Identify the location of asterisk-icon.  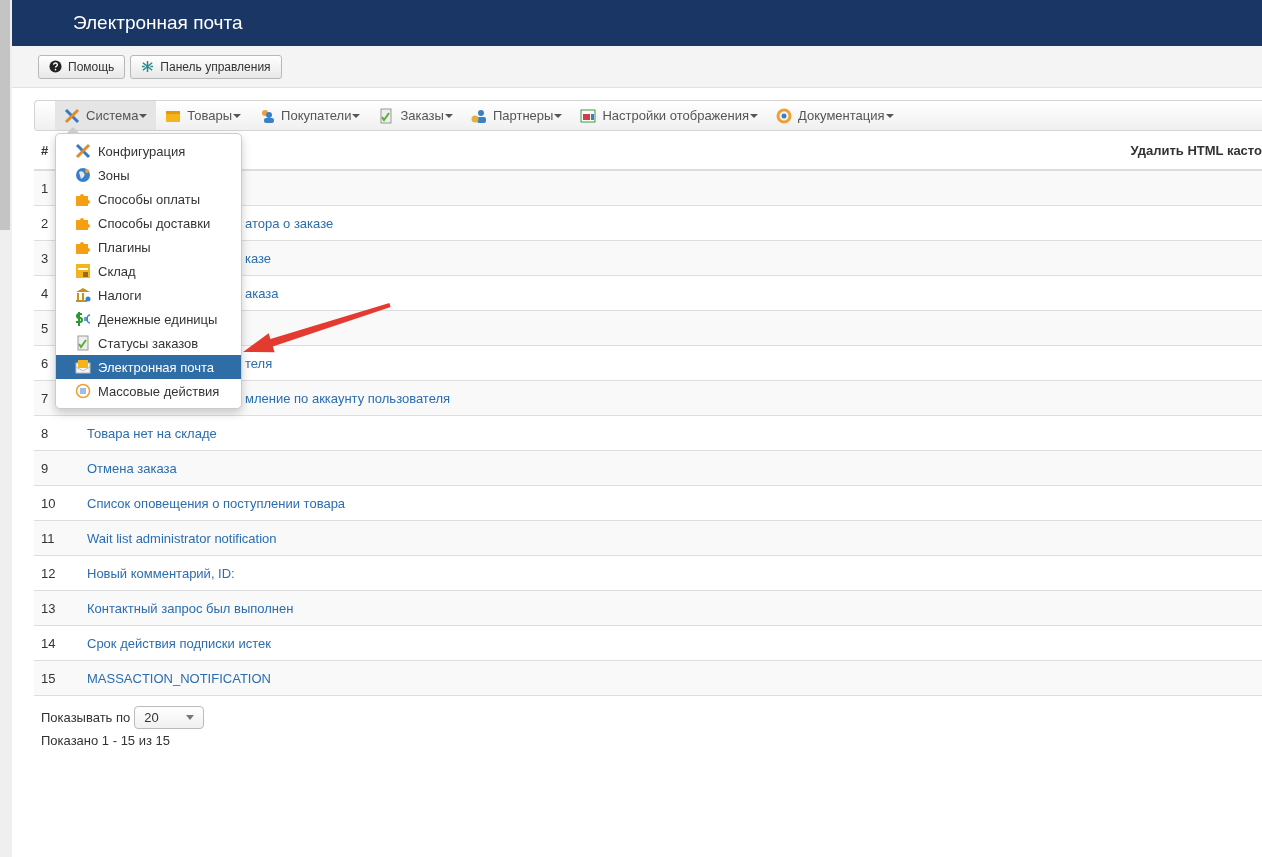
(148, 66).